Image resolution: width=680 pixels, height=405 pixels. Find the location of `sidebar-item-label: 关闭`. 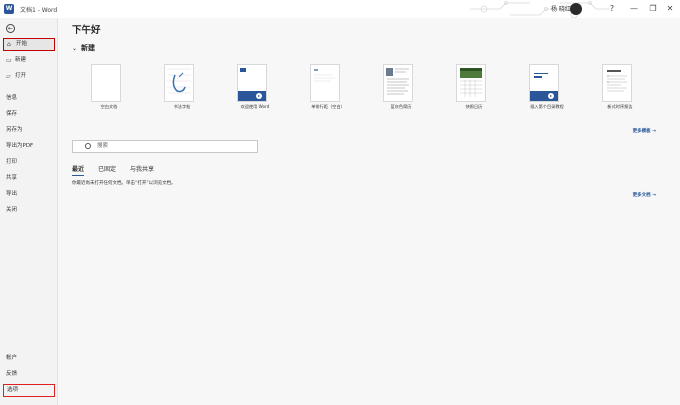

sidebar-item-label: 关闭 is located at coordinates (12, 210).